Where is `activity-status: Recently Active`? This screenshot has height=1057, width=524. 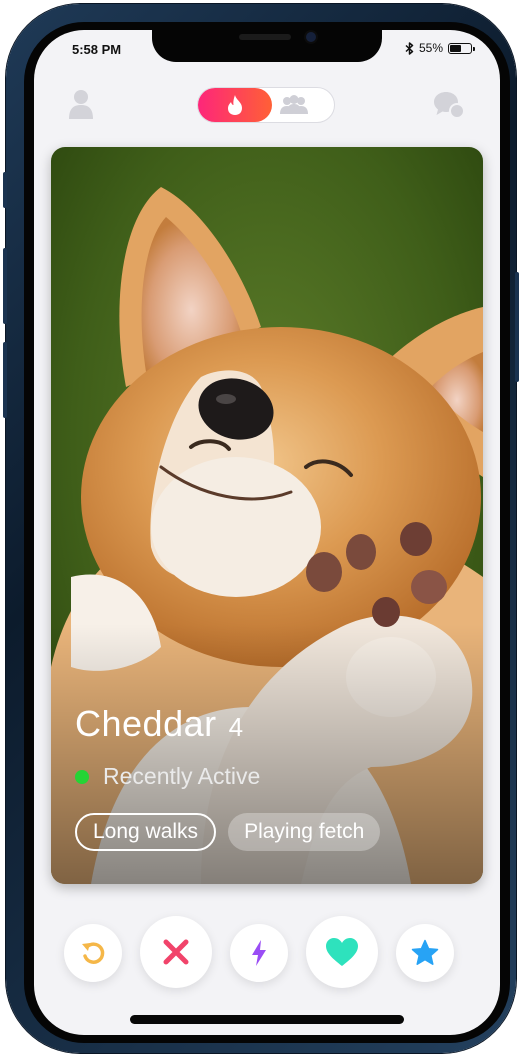 activity-status: Recently Active is located at coordinates (182, 776).